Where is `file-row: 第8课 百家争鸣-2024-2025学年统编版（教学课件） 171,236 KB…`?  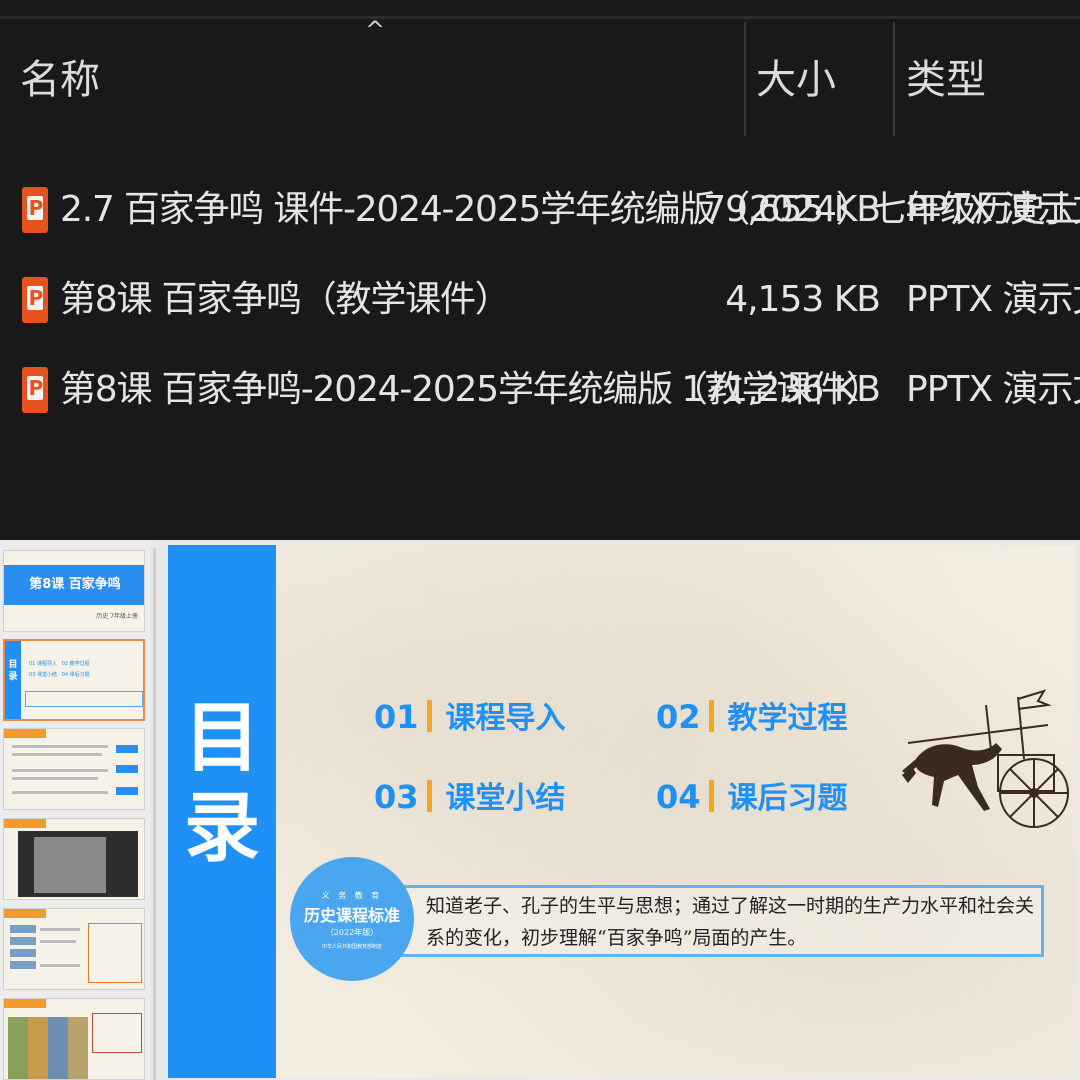 file-row: 第8课 百家争鸣-2024-2025学年统编版（教学课件） 171,236 KB… is located at coordinates (540, 390).